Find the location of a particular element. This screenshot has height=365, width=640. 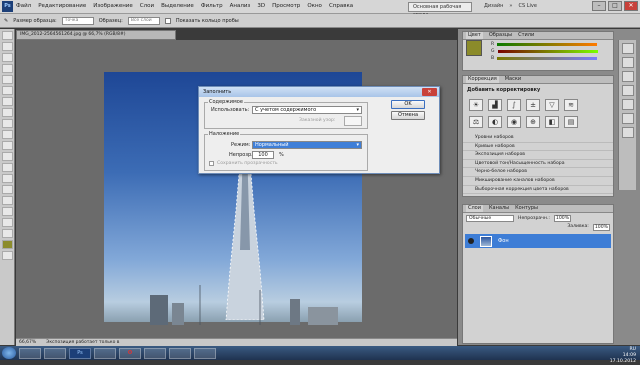

menu-window: Окно is located at coordinates (314, 6).